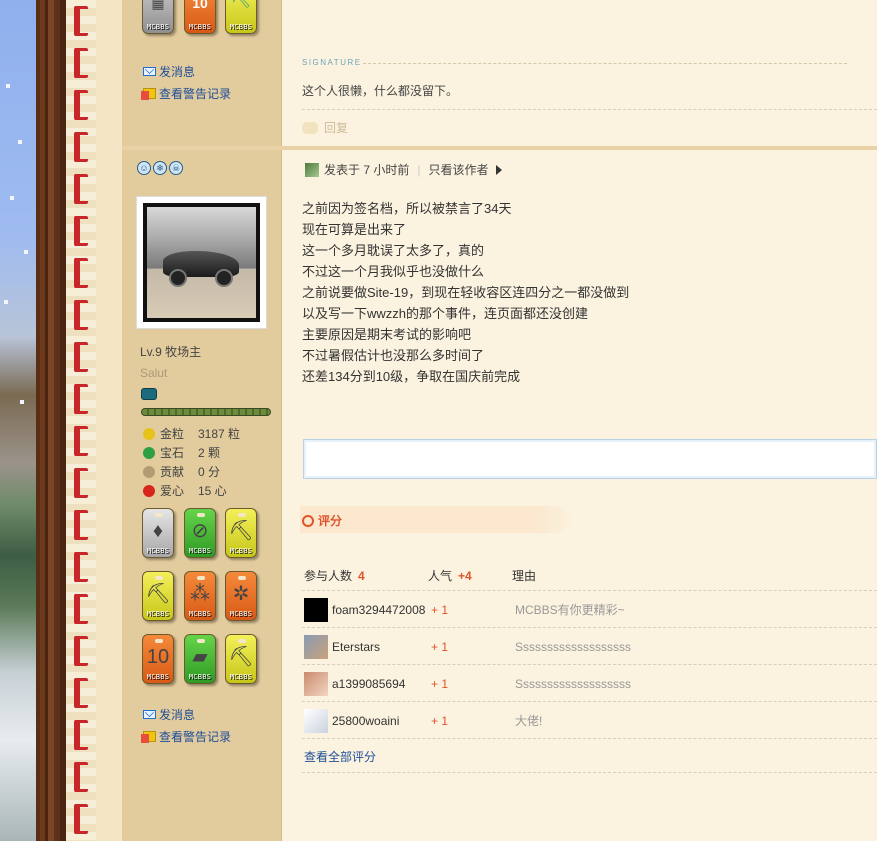 The height and width of the screenshot is (841, 877). Describe the element at coordinates (308, 520) in the screenshot. I see `ring-icon` at that location.